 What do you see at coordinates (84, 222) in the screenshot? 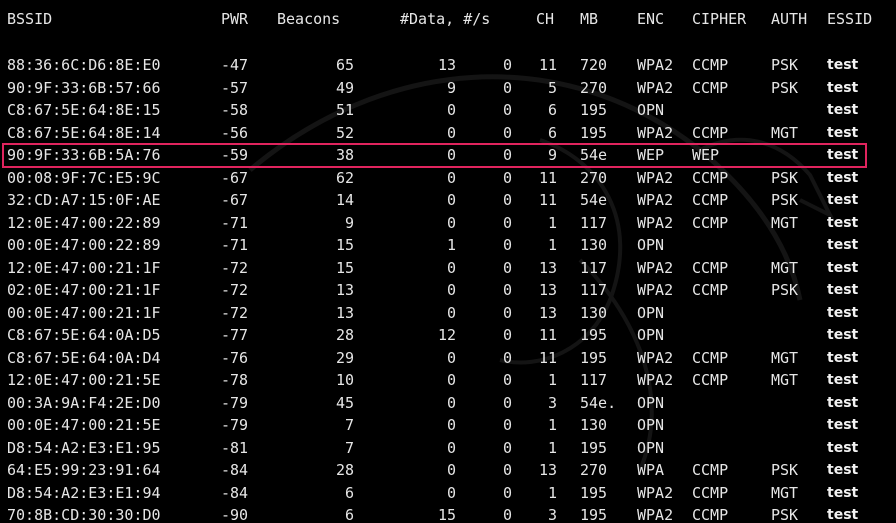
I see `cell-bssid: 12:0E:47:00:22:89` at bounding box center [84, 222].